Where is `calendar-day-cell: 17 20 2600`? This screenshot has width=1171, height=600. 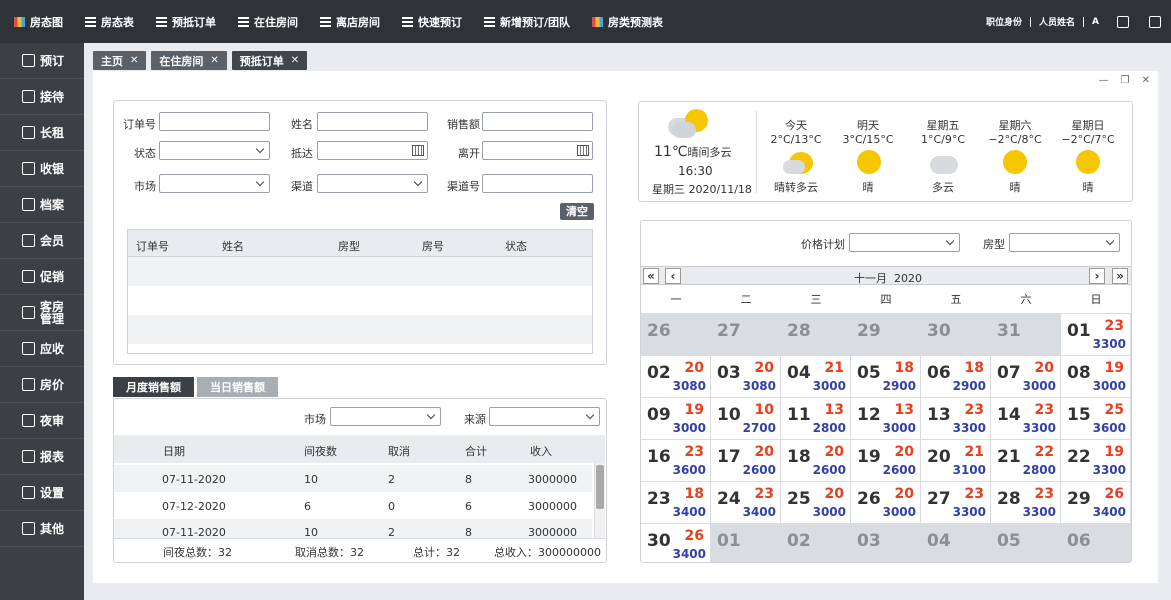
calendar-day-cell: 17 20 2600 is located at coordinates (746, 461).